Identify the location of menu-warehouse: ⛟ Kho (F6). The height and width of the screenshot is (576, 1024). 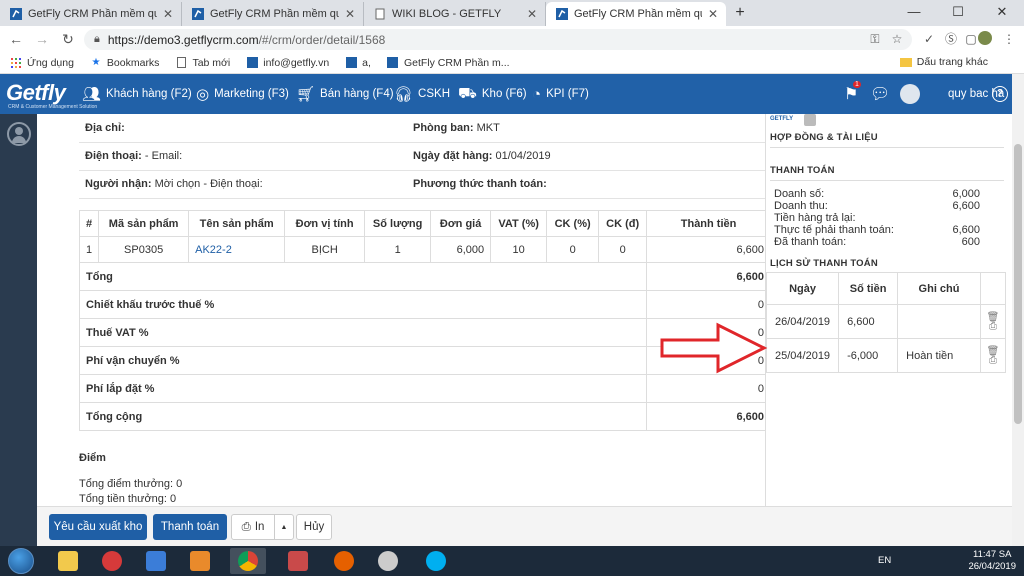
(492, 94).